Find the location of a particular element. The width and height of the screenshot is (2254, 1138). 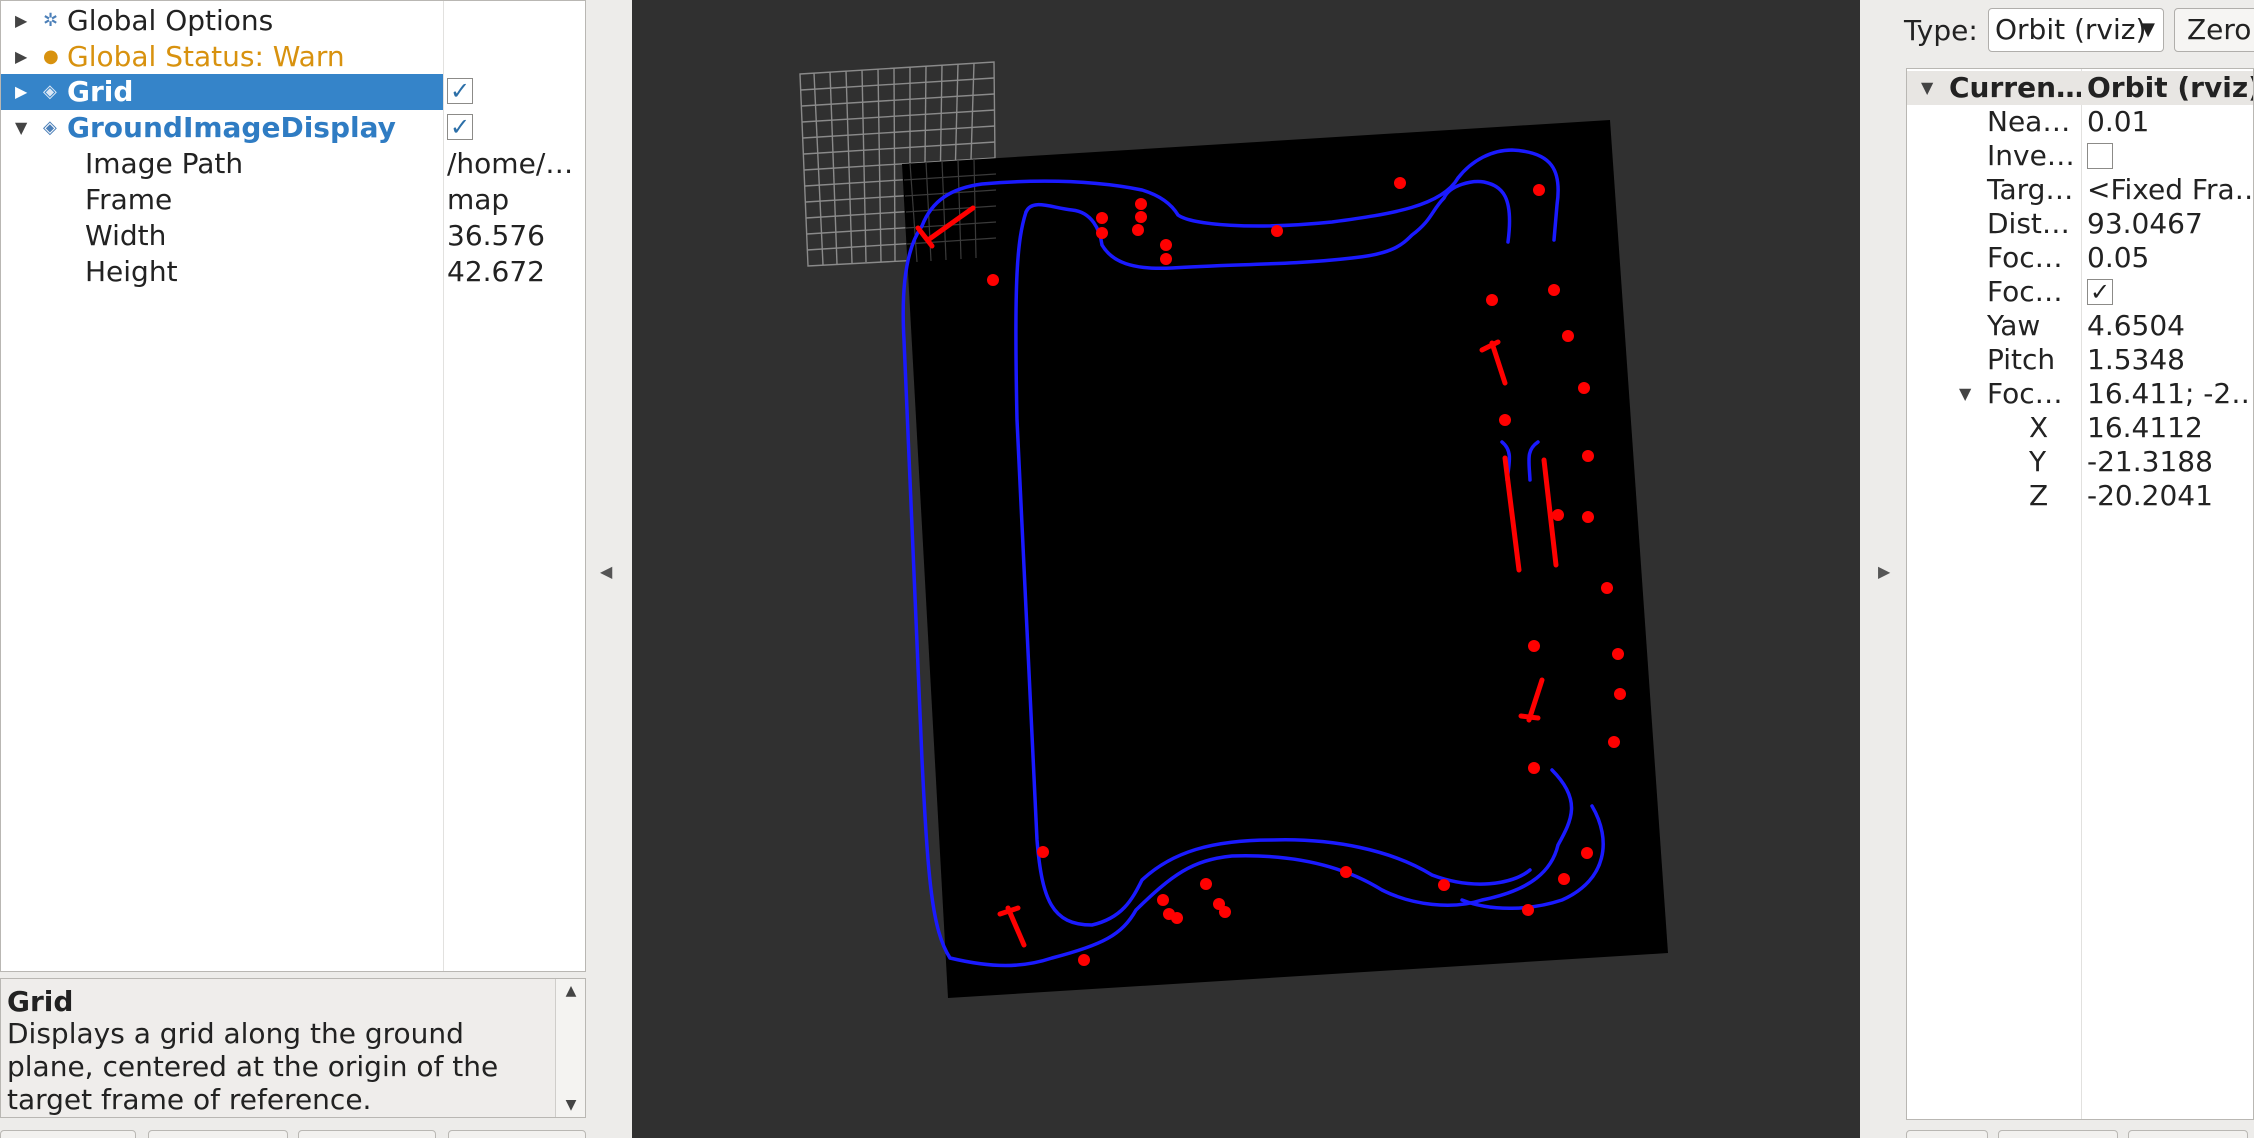

current-view-row: ▼ Curren… Orbit (rviz) is located at coordinates (2080, 88).